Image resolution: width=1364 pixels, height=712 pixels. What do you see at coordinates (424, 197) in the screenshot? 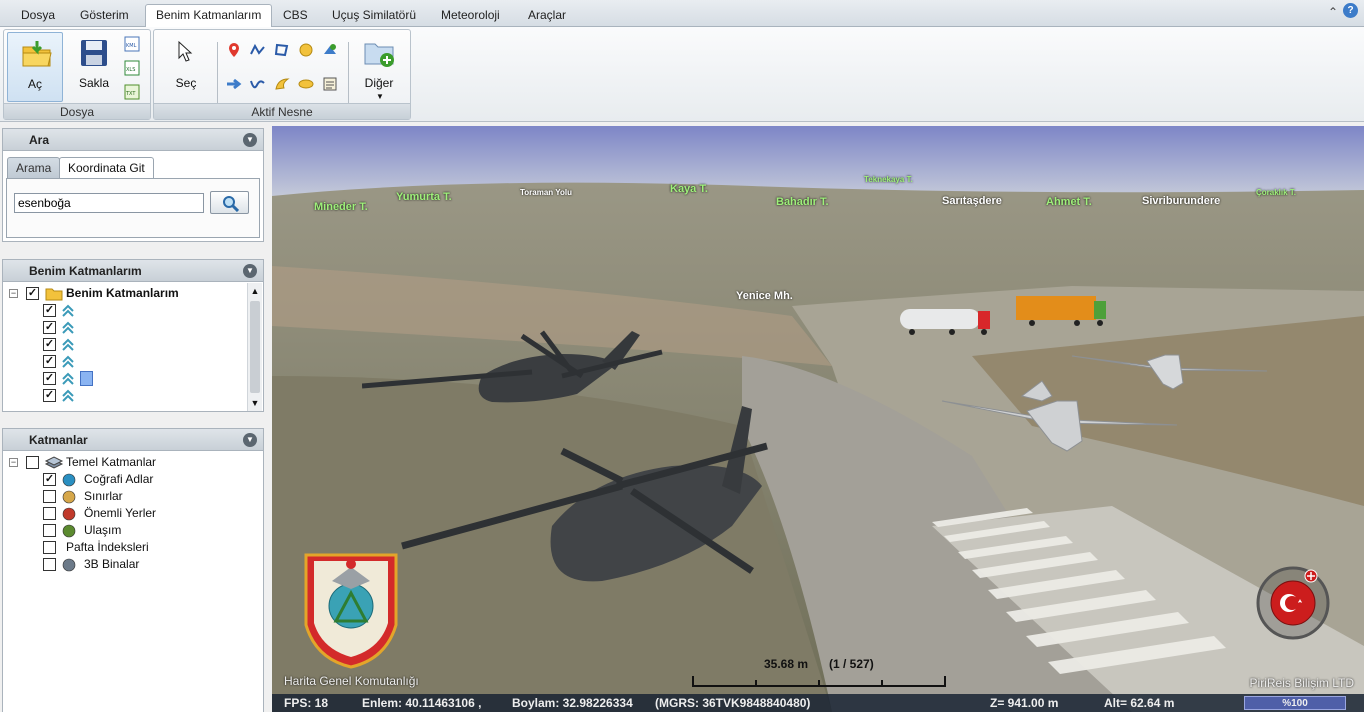
I see `place-label: Yumurta T.` at bounding box center [424, 197].